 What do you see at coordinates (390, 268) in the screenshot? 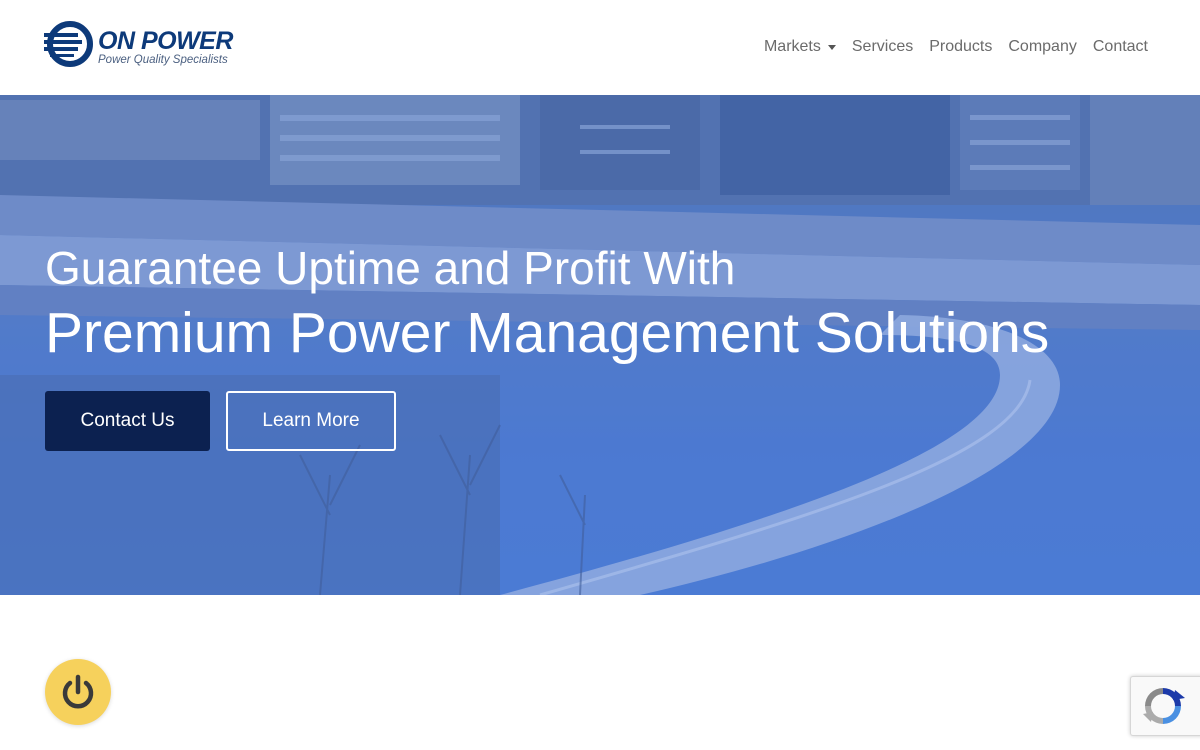
I see `hero-heading-line1: Guarantee Uptime and Profit With` at bounding box center [390, 268].